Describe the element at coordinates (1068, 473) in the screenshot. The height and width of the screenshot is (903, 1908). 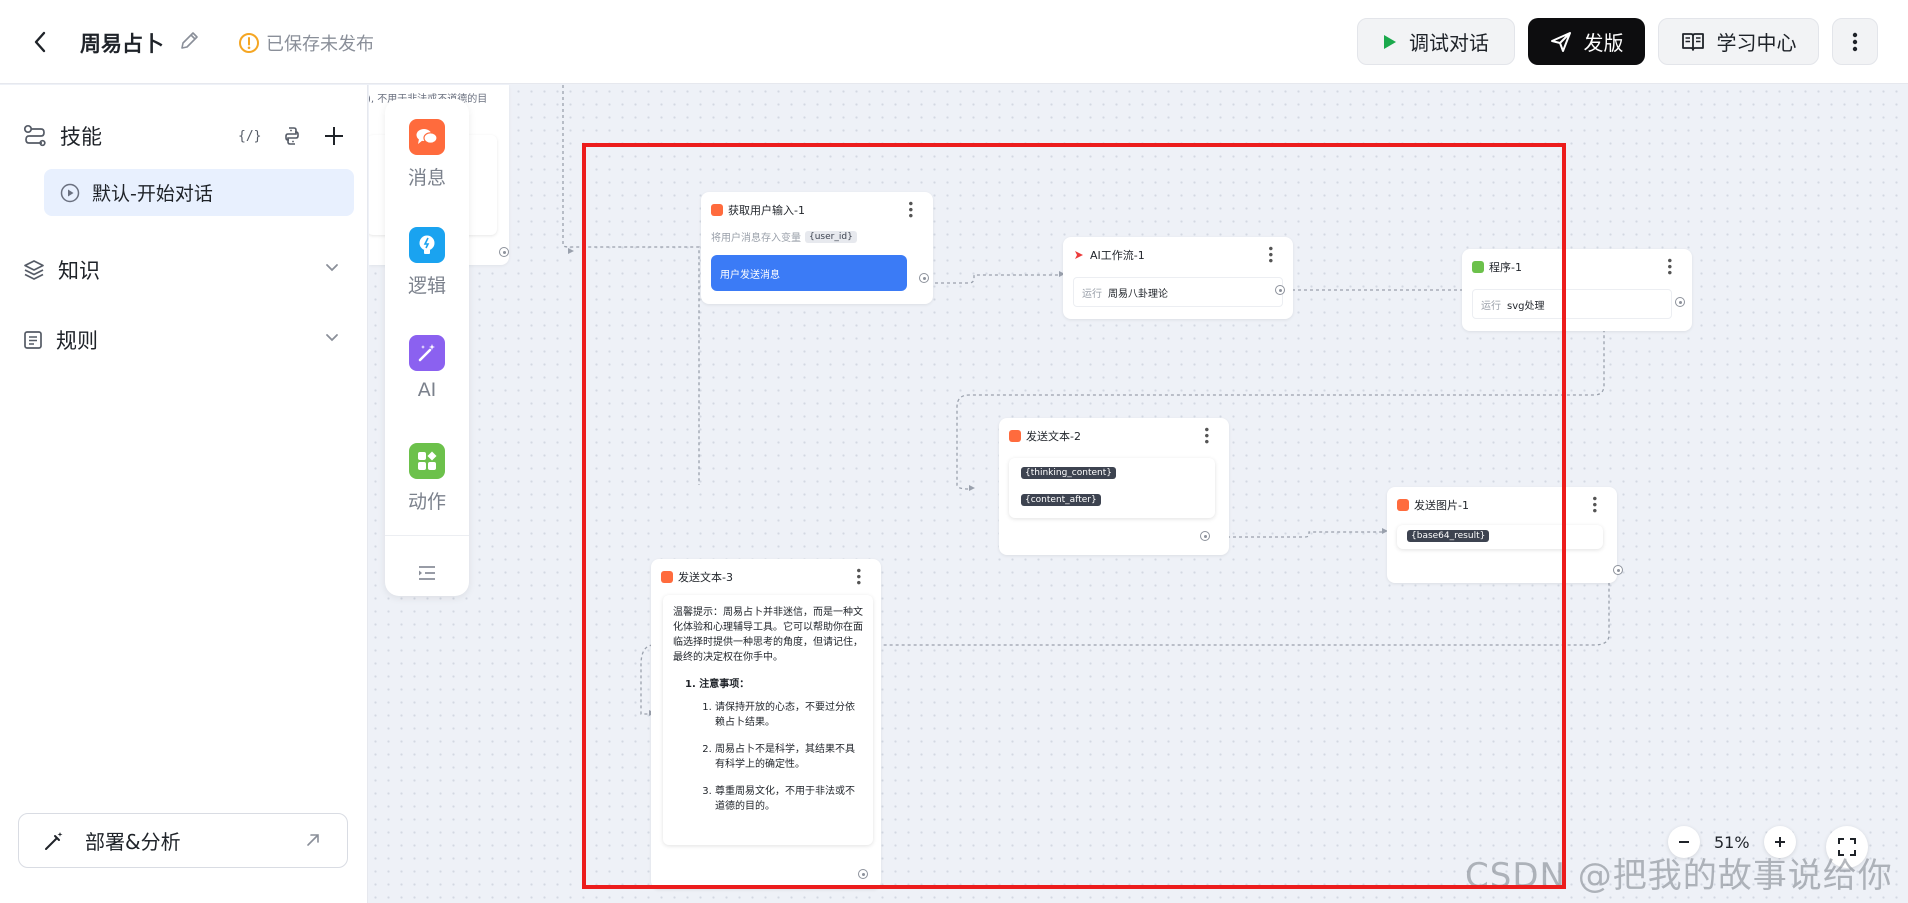
I see `thinking-content-tag: {thinking_content}` at that location.